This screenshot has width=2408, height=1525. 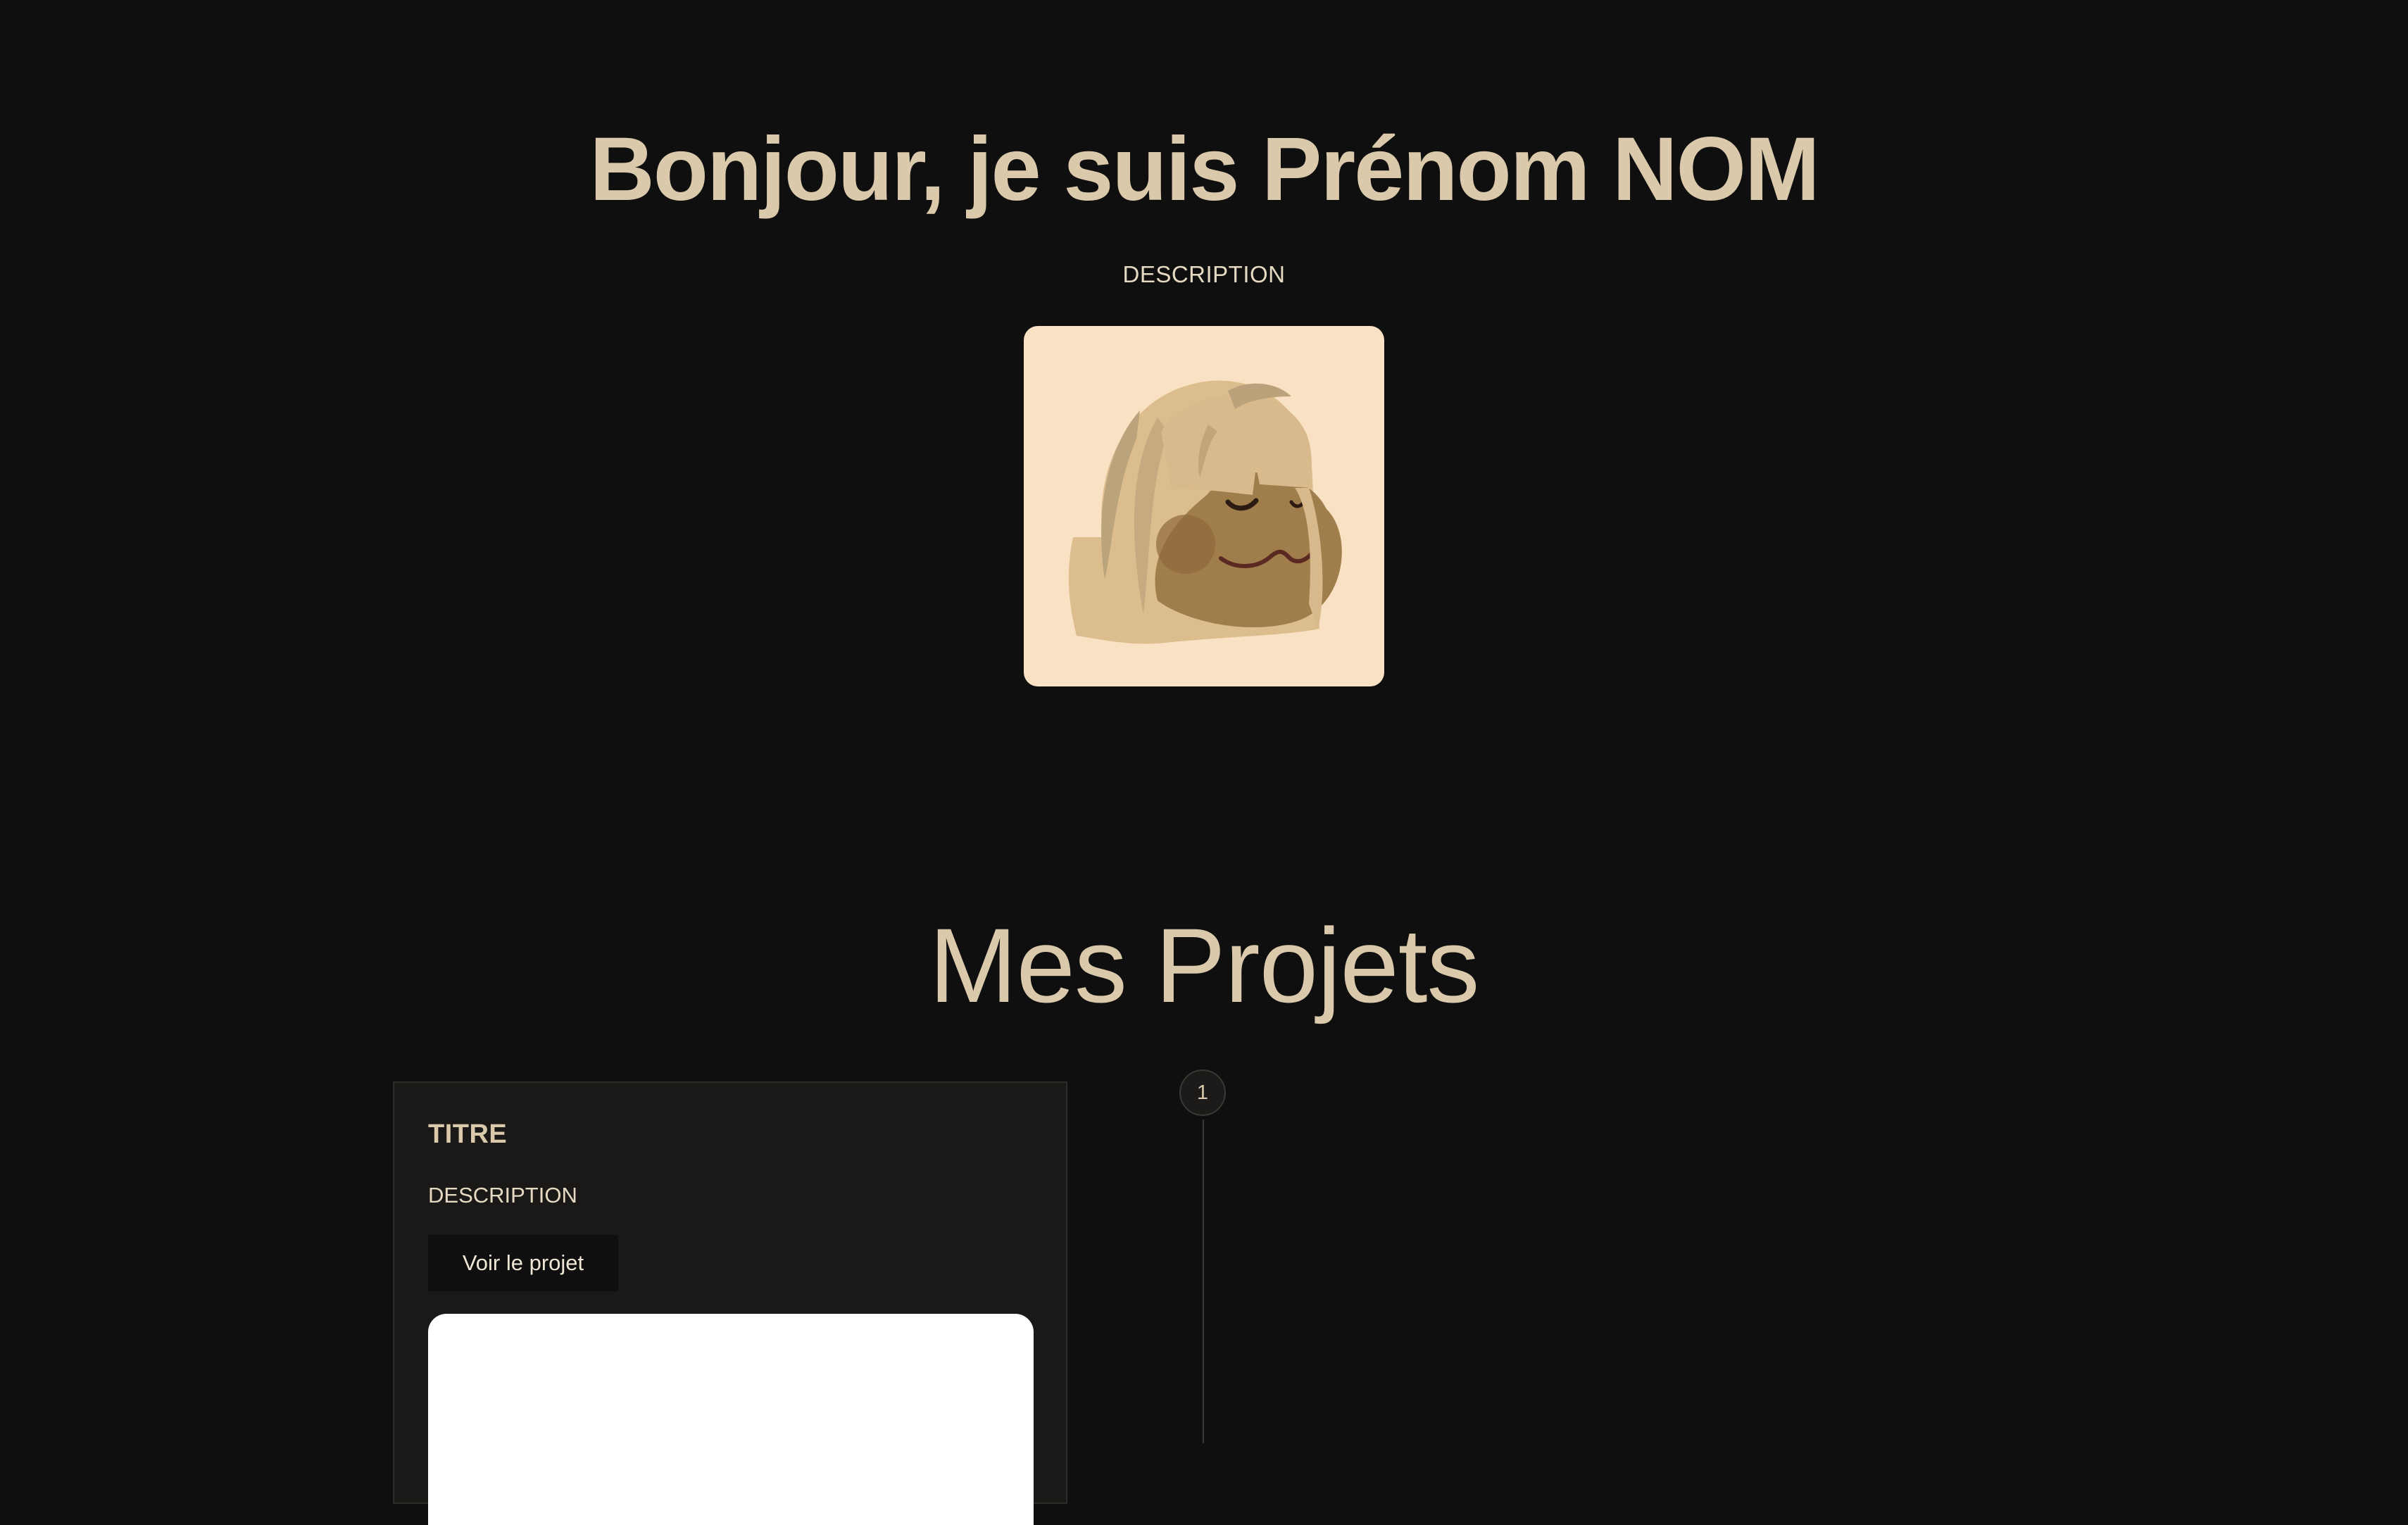 I want to click on project-card: TITRE DESCRIPTION Voir le projet, so click(x=730, y=1303).